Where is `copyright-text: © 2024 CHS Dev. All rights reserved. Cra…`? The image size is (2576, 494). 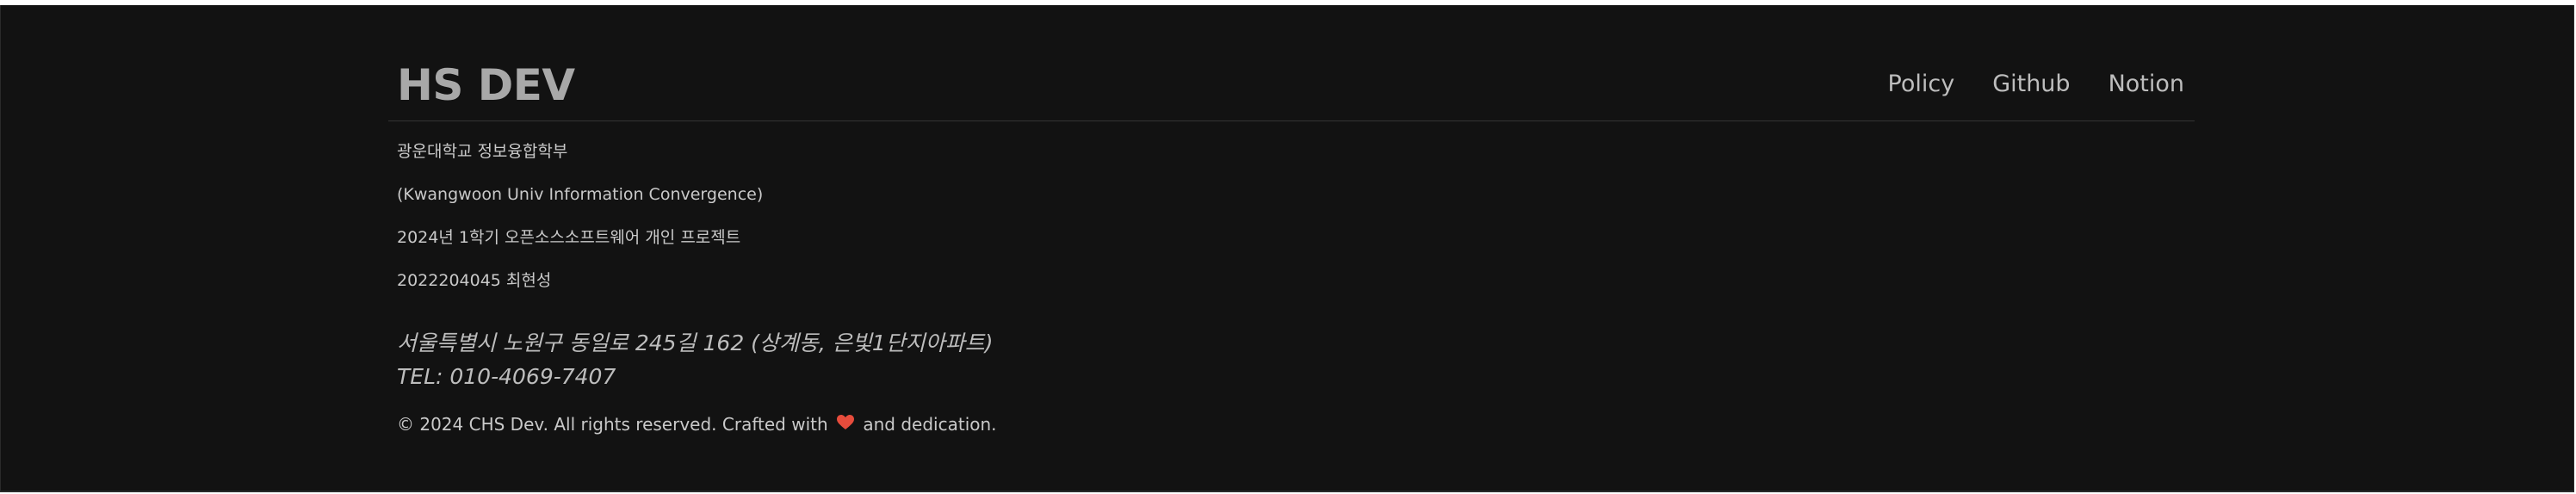 copyright-text: © 2024 CHS Dev. All rights reserved. Cra… is located at coordinates (697, 424).